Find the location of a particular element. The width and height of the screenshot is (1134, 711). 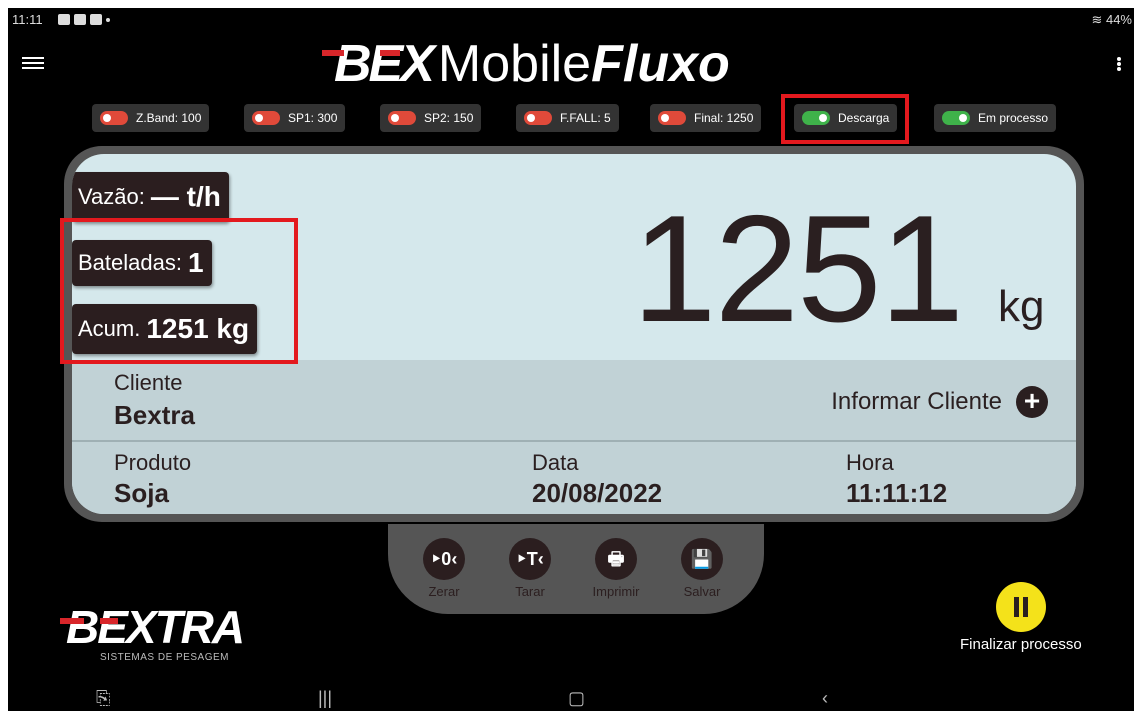

toggle-label: SP2: 150 is located at coordinates (449, 118).